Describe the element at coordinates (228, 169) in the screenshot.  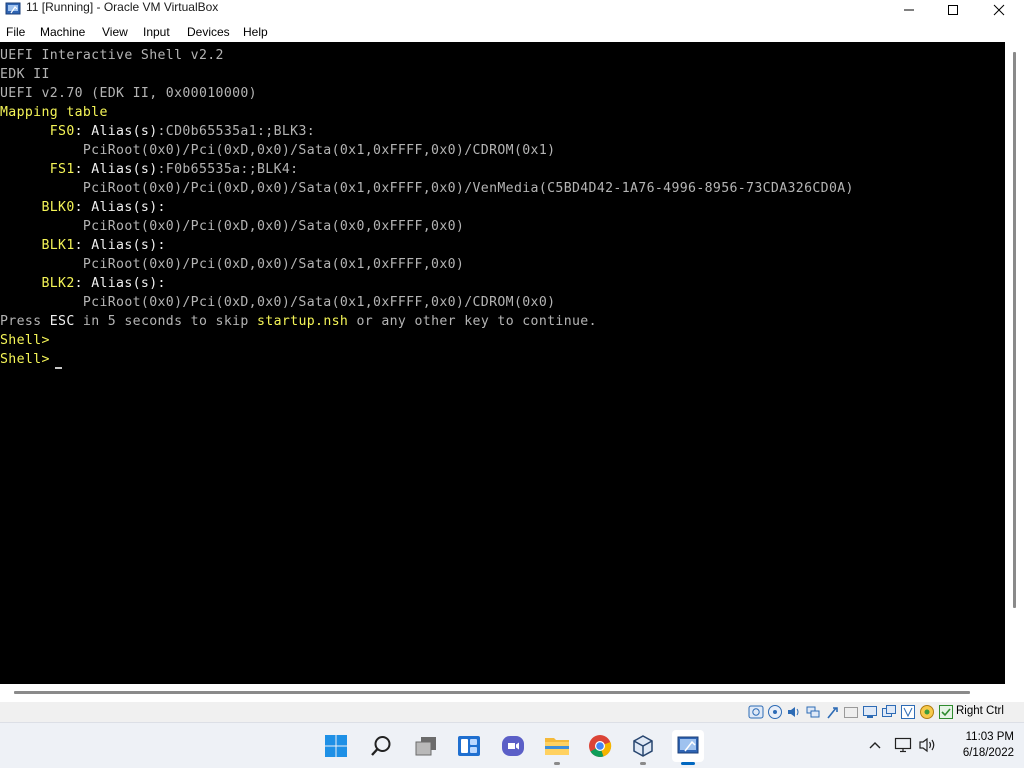
I see `console-text-segment: :F0b65535a:;BLK4:` at that location.